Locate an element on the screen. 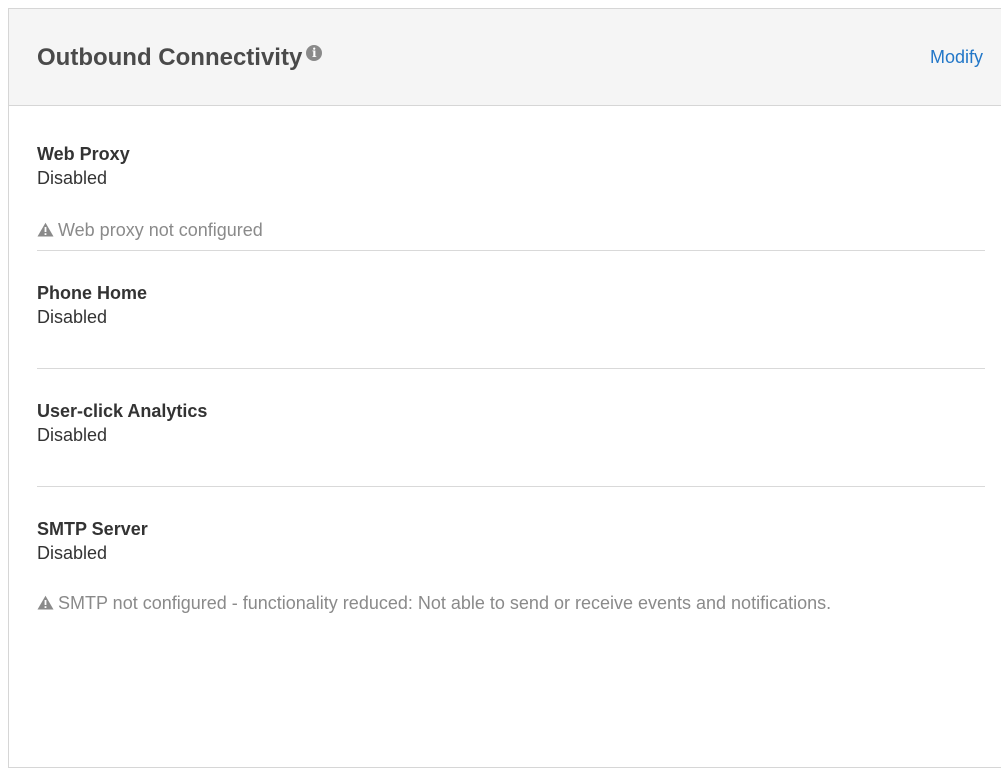 This screenshot has height=768, width=1001. panel-title-row: Outbound Connectivity i is located at coordinates (180, 58).